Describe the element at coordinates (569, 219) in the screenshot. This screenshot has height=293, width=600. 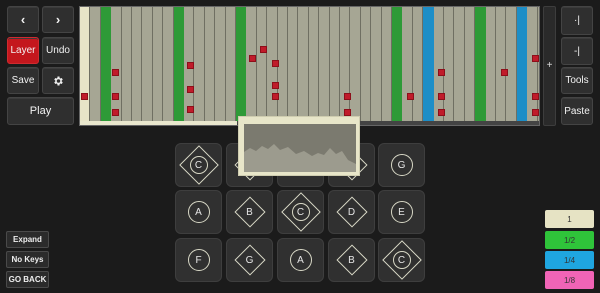
I see `speed-button: 1` at that location.